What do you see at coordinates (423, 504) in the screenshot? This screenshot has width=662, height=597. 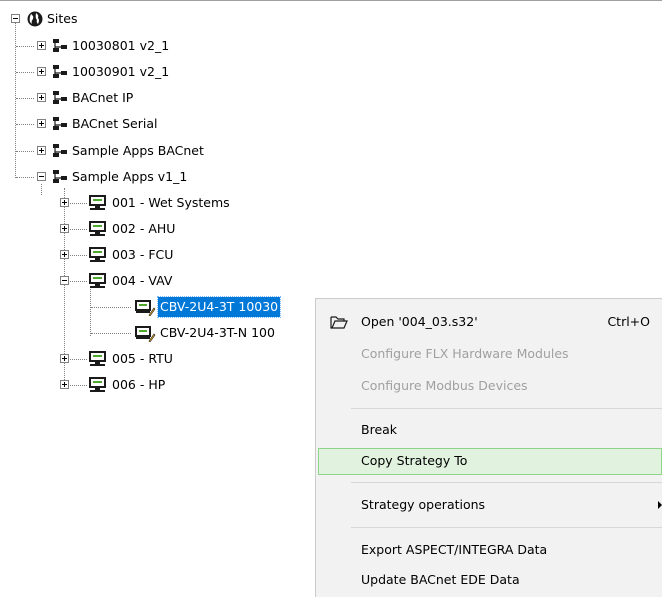 I see `menu-item-label: Strategy operations` at bounding box center [423, 504].